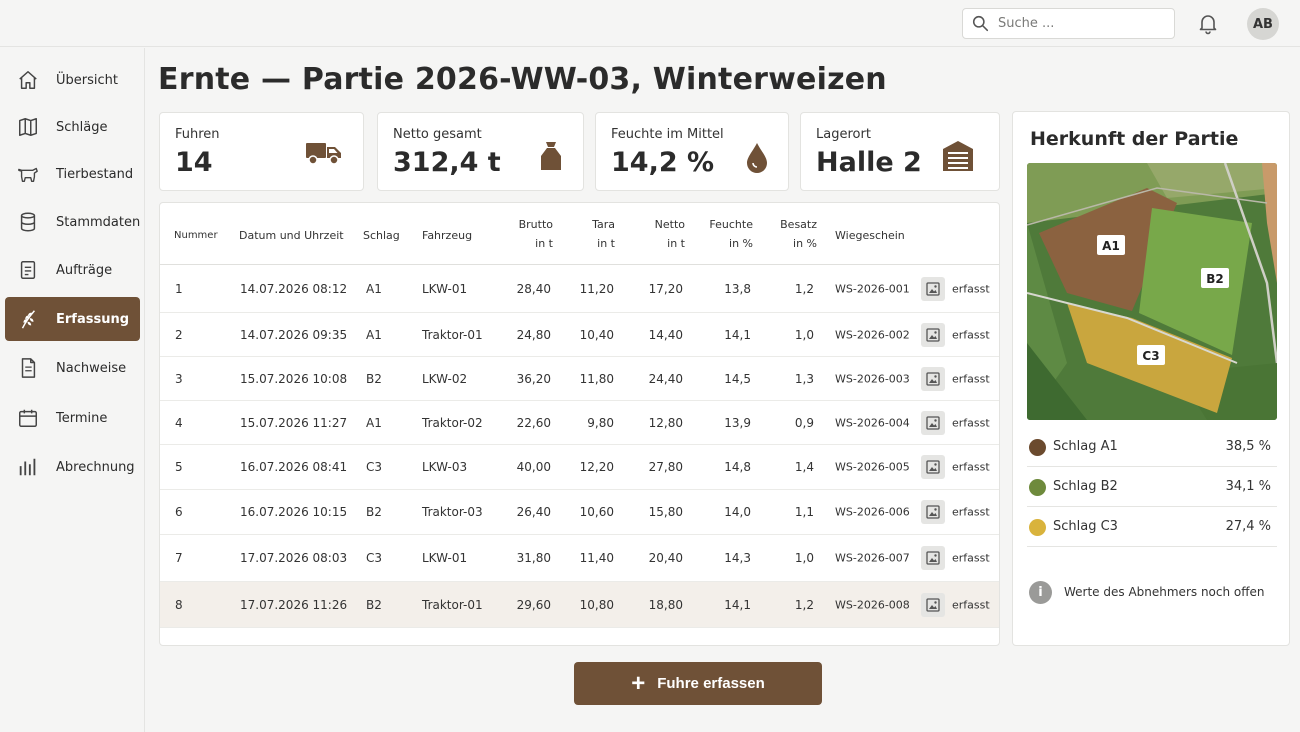 The width and height of the screenshot is (1300, 732). What do you see at coordinates (757, 158) in the screenshot?
I see `droplet-icon` at bounding box center [757, 158].